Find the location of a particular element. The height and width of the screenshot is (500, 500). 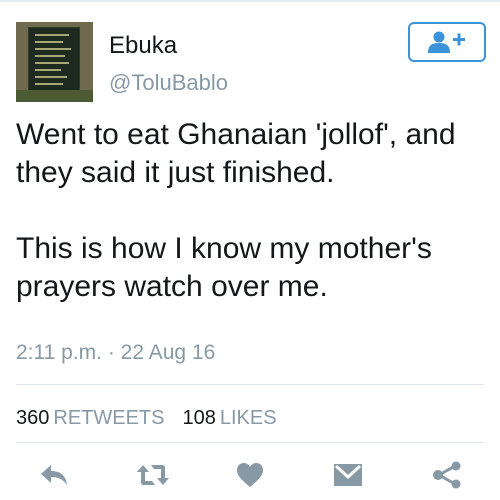

retweet-button is located at coordinates (153, 475).